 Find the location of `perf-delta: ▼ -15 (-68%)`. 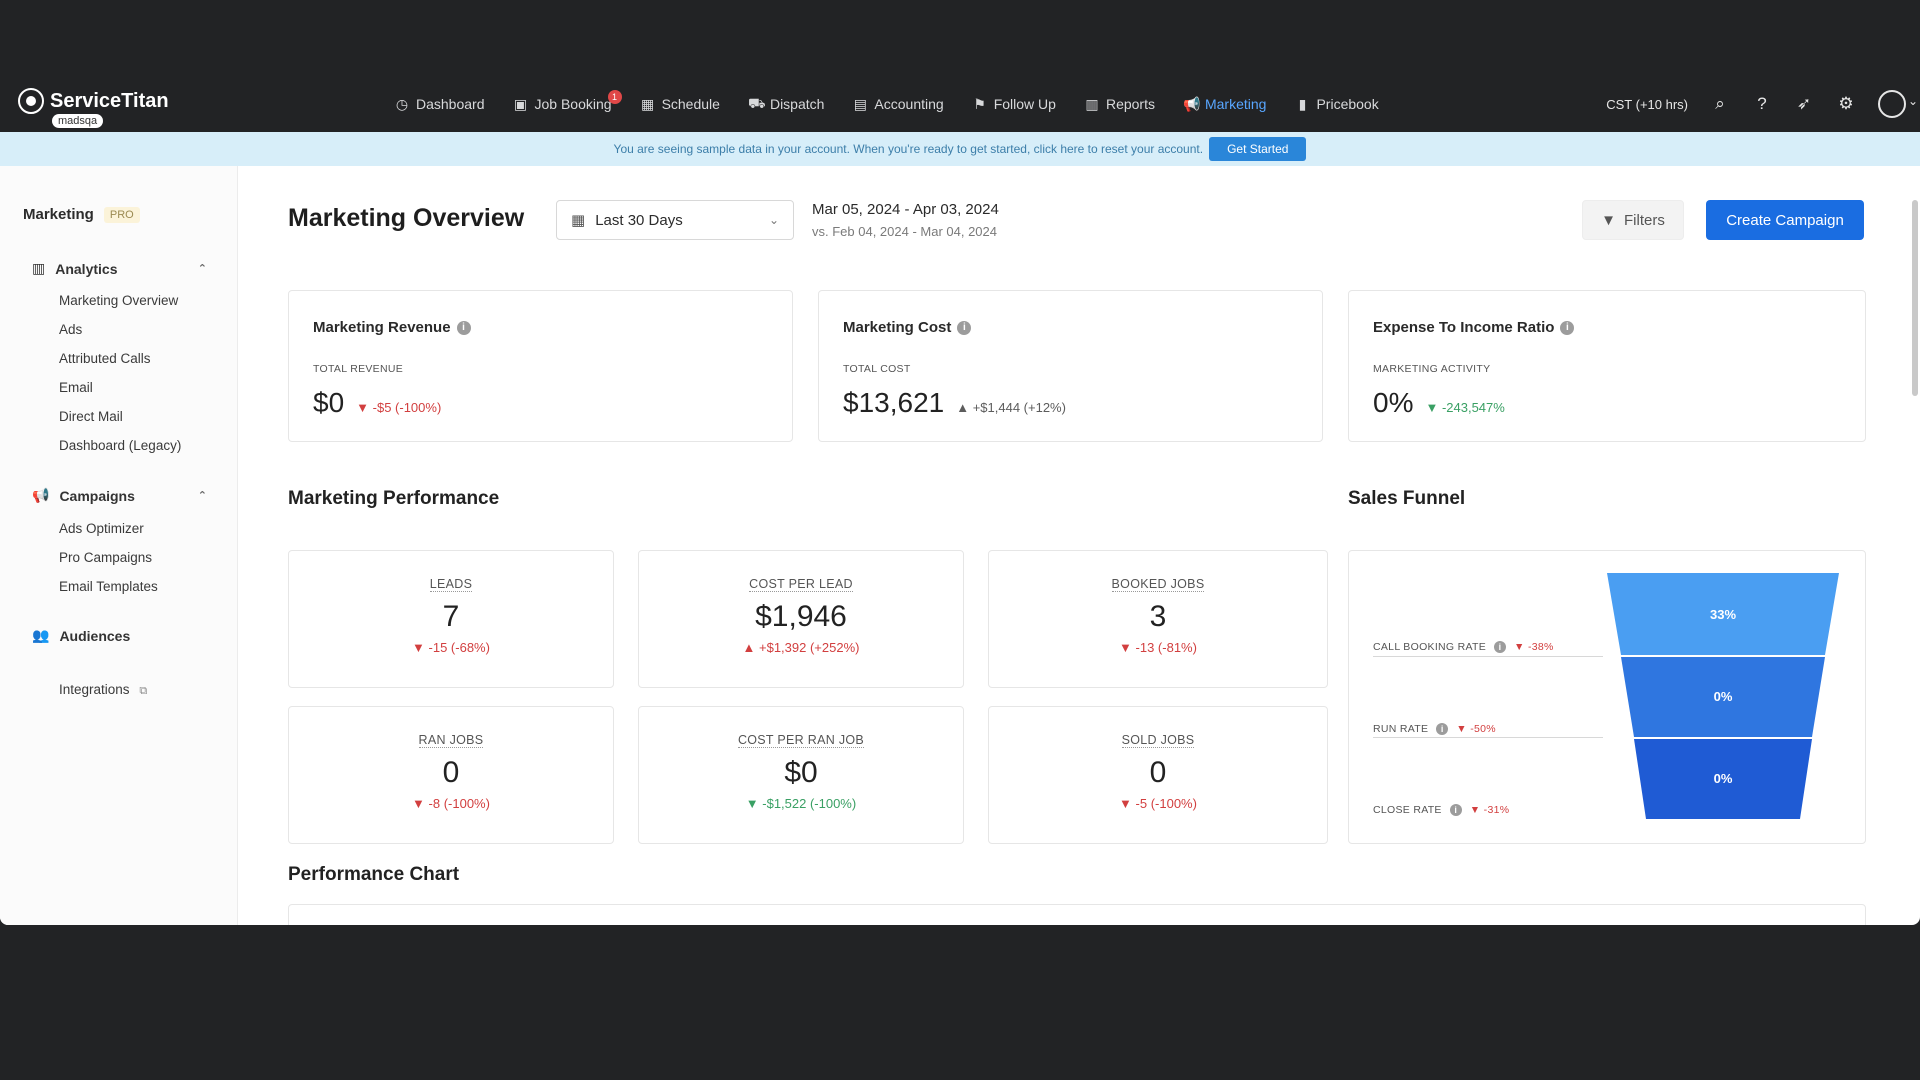

perf-delta: ▼ -15 (-68%) is located at coordinates (451, 647).